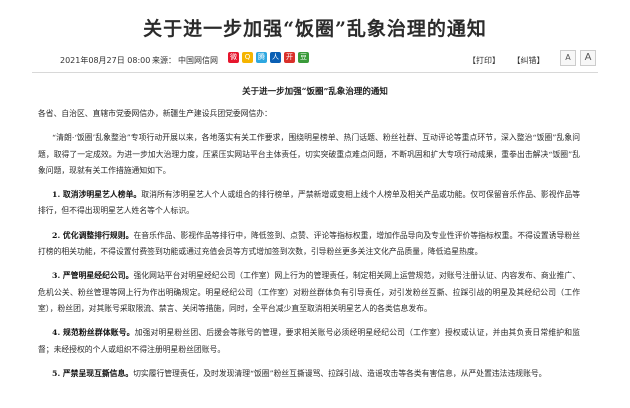 The width and height of the screenshot is (630, 408). What do you see at coordinates (529, 60) in the screenshot?
I see `correction-button: 【纠错】` at bounding box center [529, 60].